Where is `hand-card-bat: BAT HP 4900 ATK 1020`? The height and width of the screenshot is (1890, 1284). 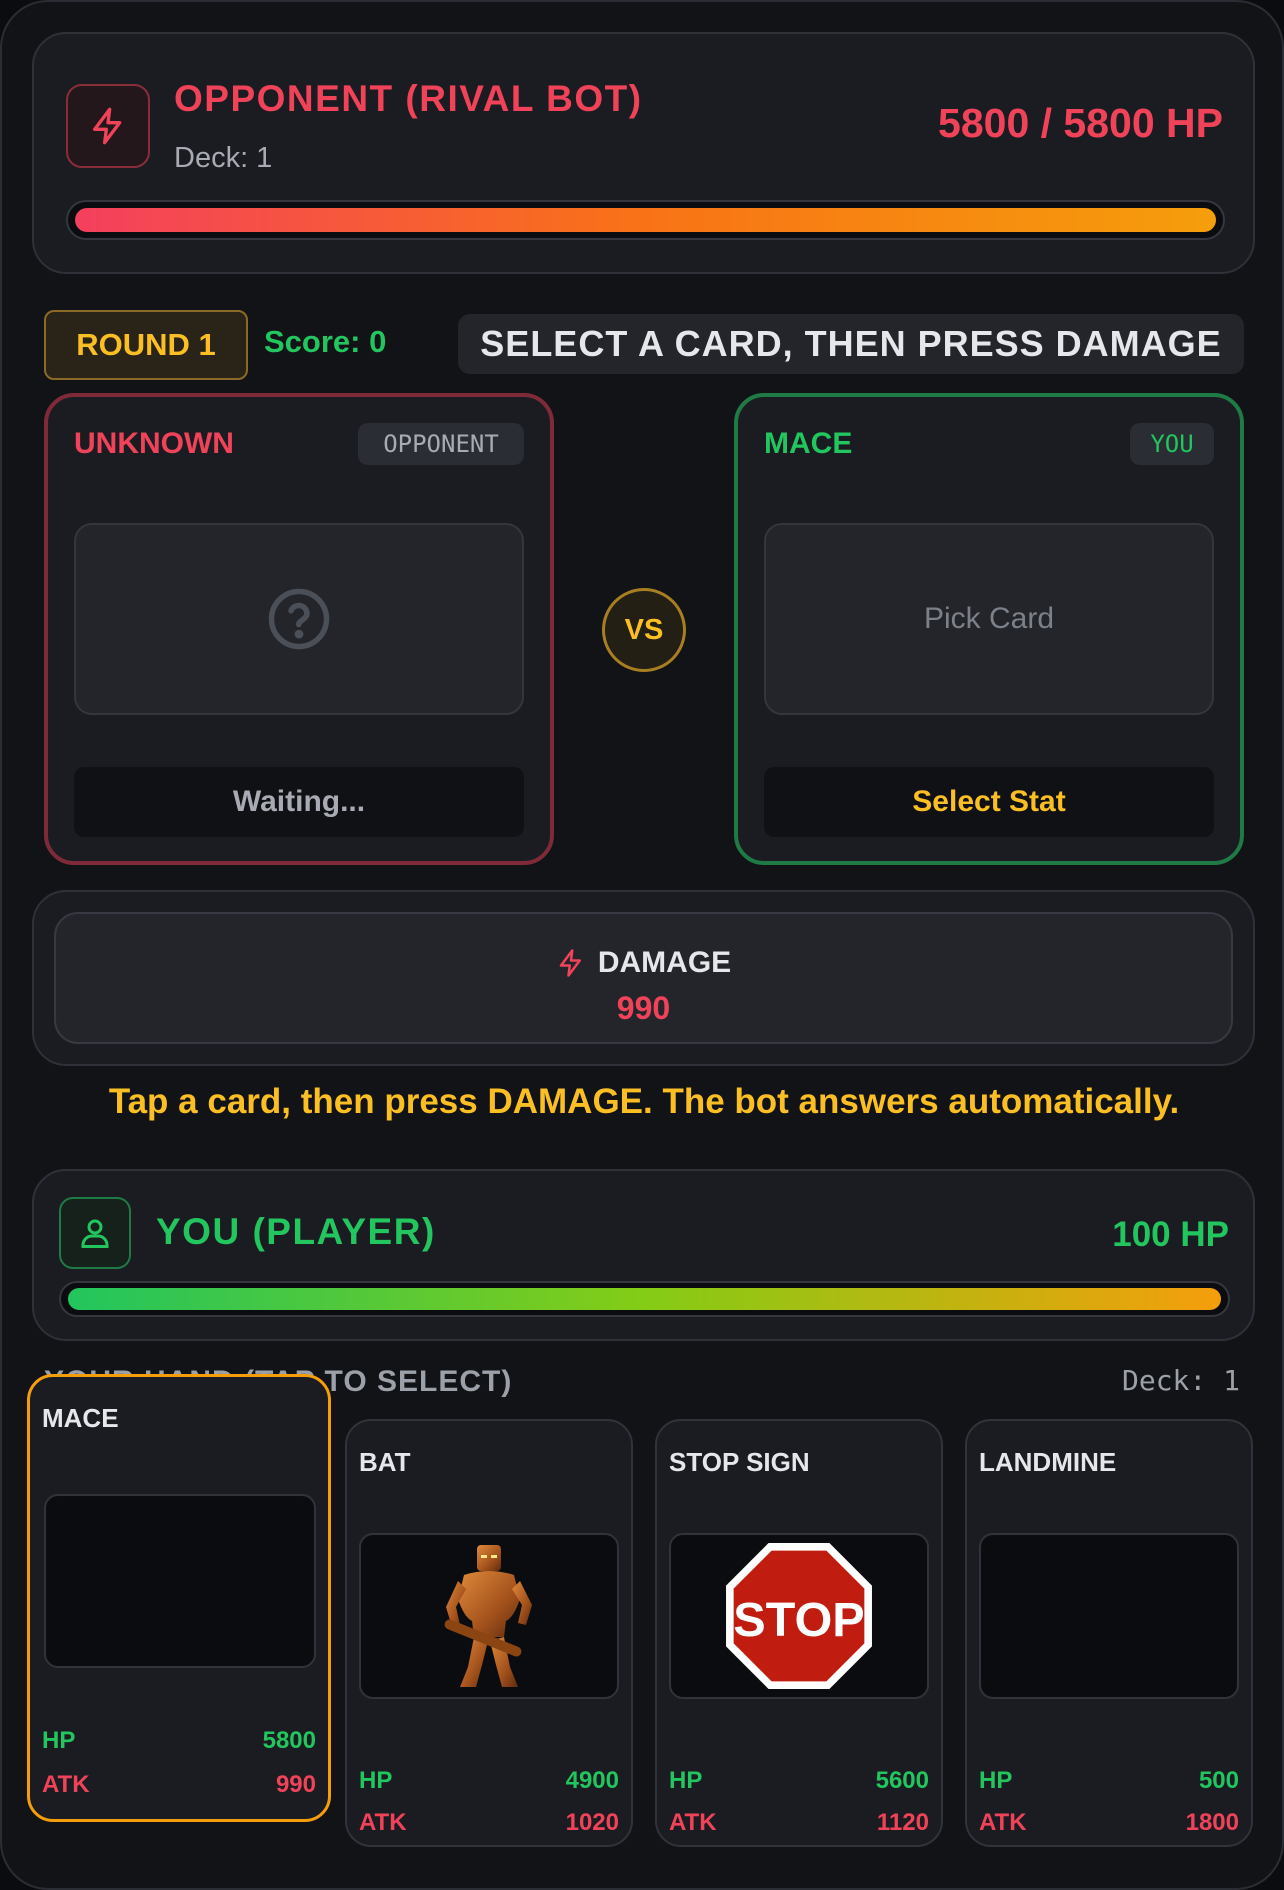
hand-card-bat: BAT HP 4900 ATK 1020 is located at coordinates (489, 1633).